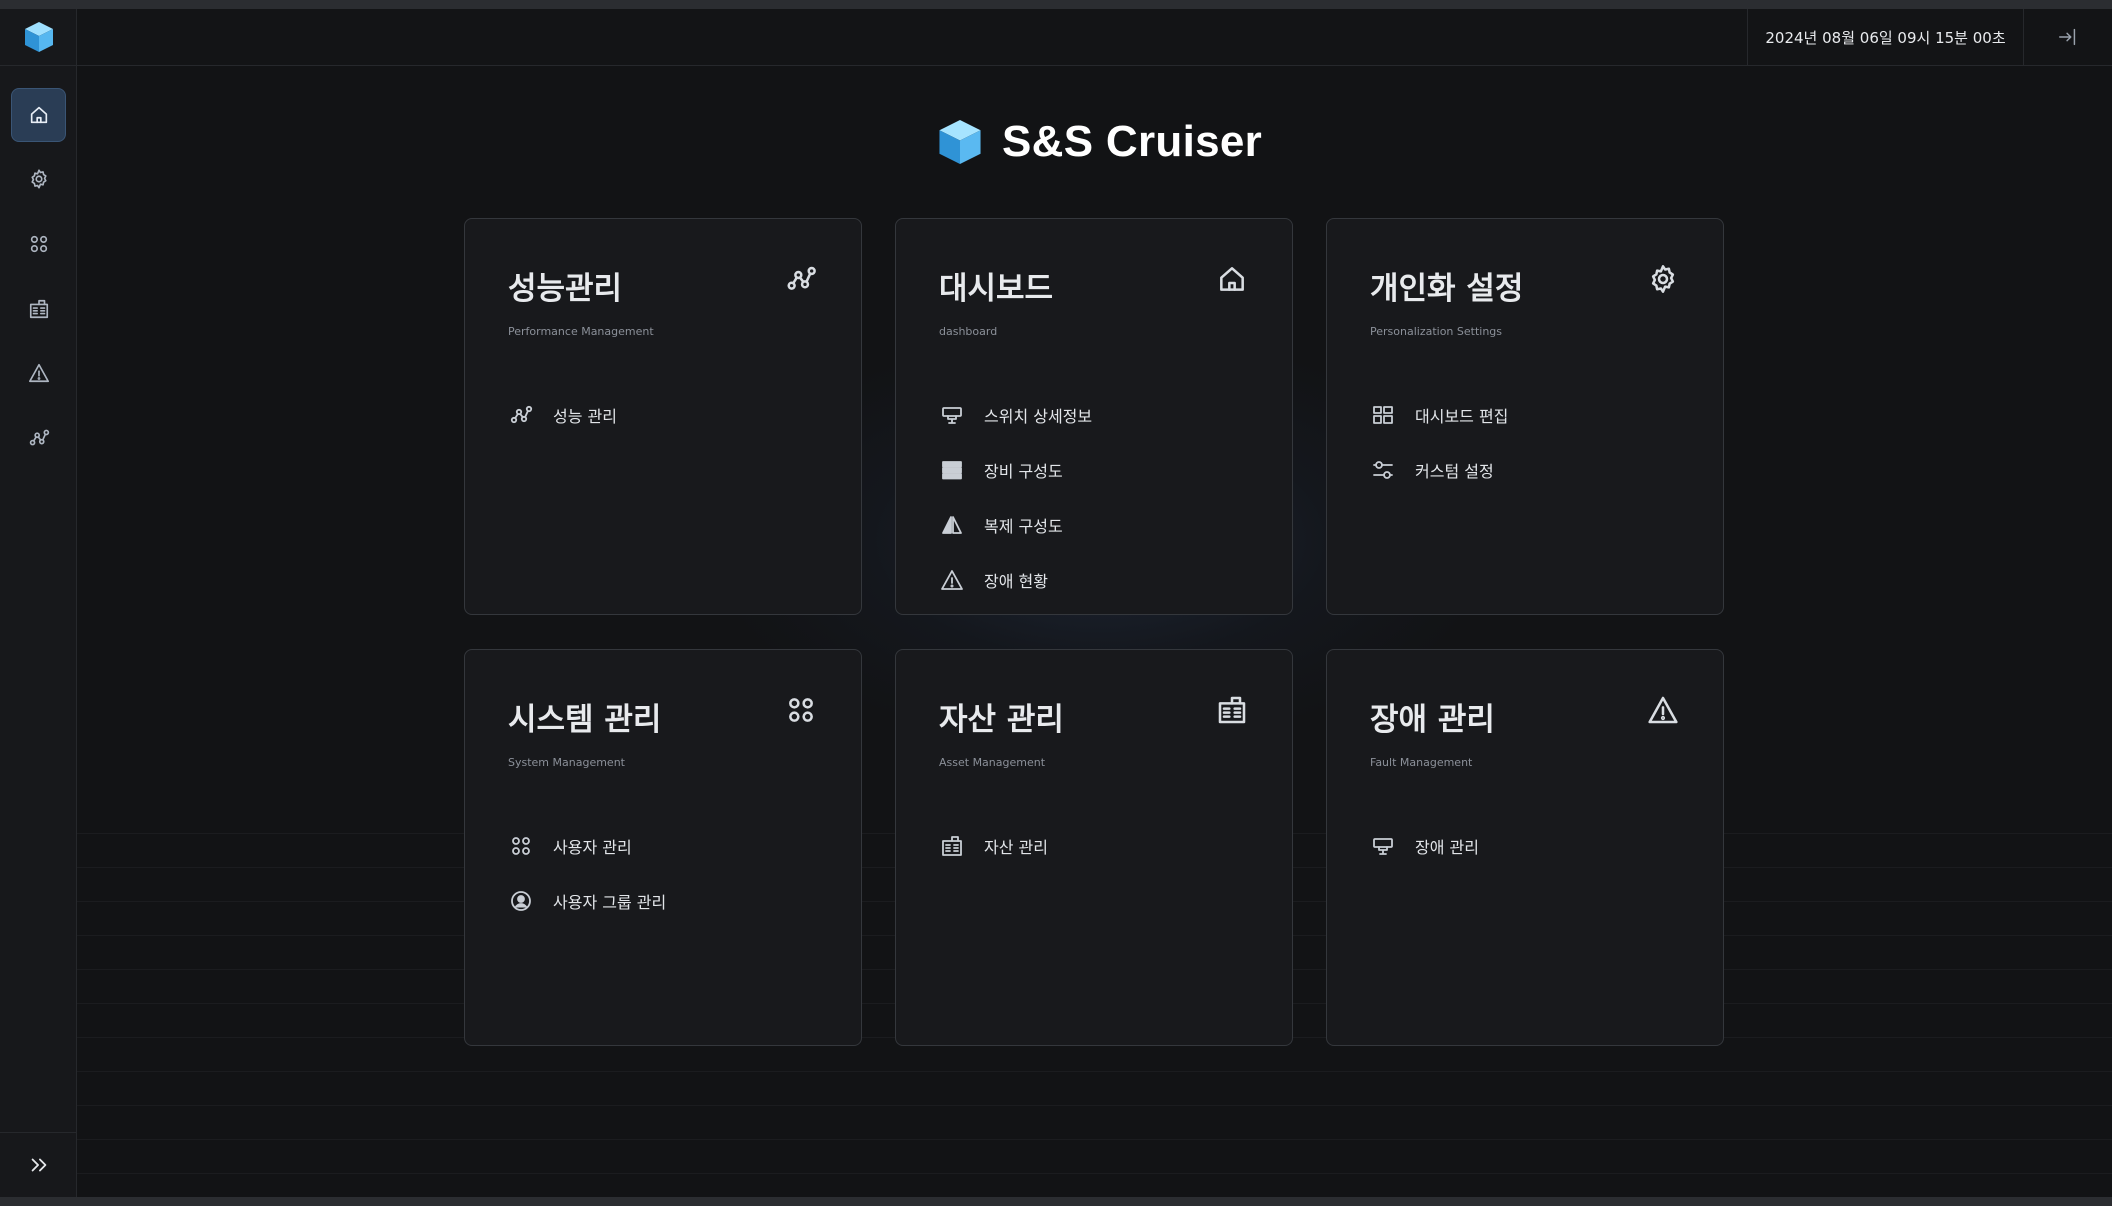 The width and height of the screenshot is (2112, 1206). What do you see at coordinates (1038, 416) in the screenshot?
I see `menu-item-label: 스위치 상세정보` at bounding box center [1038, 416].